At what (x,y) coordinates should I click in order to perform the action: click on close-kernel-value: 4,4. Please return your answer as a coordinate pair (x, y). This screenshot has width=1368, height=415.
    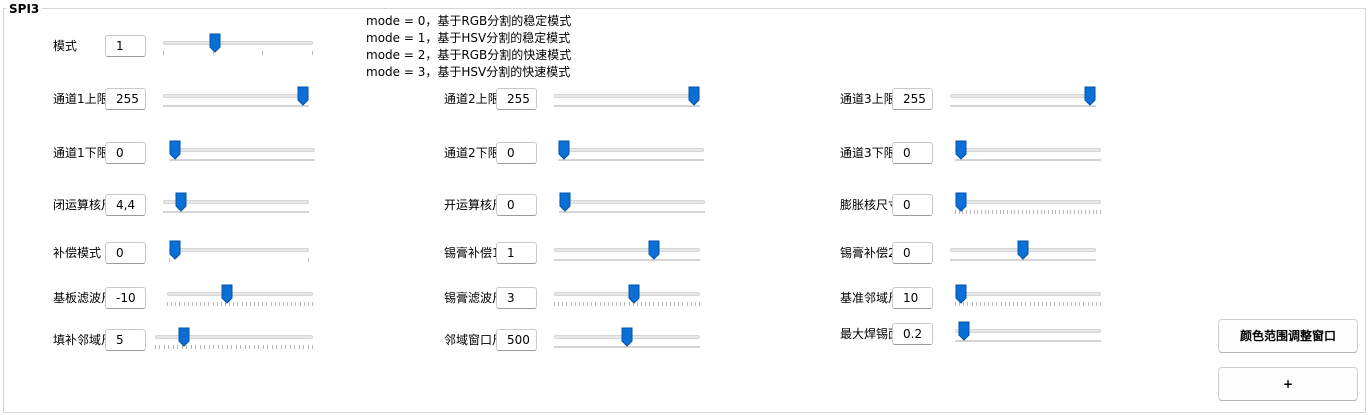
    Looking at the image, I should click on (125, 205).